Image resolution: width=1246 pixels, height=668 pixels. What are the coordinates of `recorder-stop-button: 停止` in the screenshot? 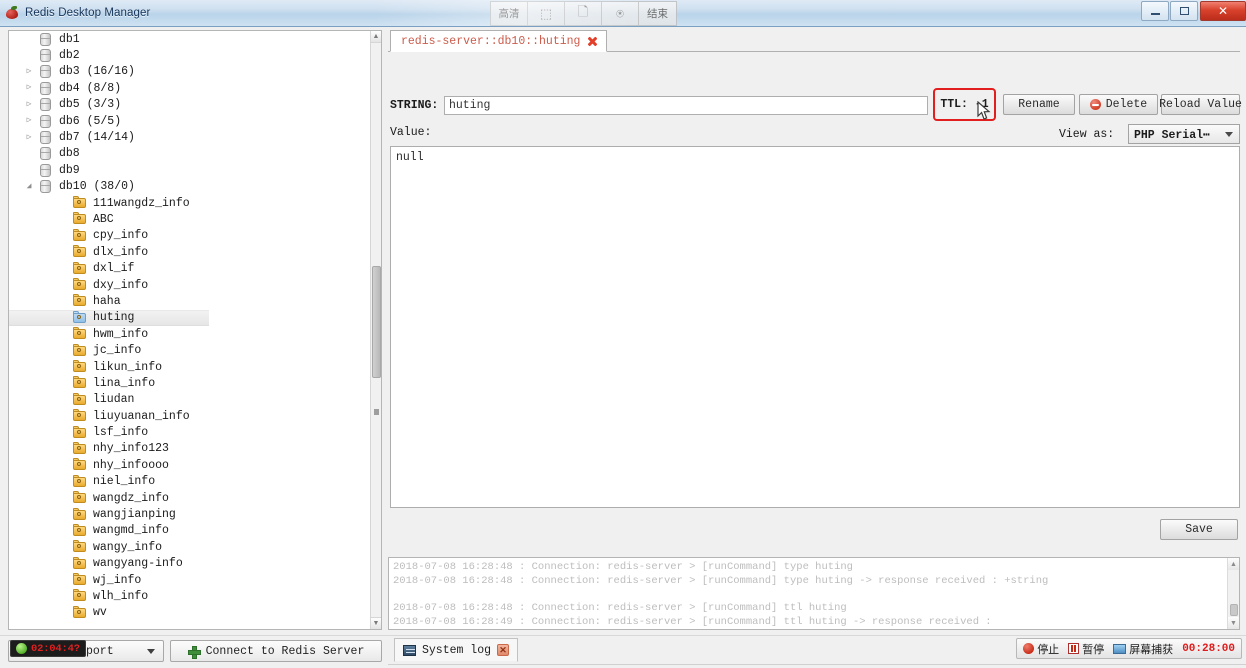 It's located at (1041, 649).